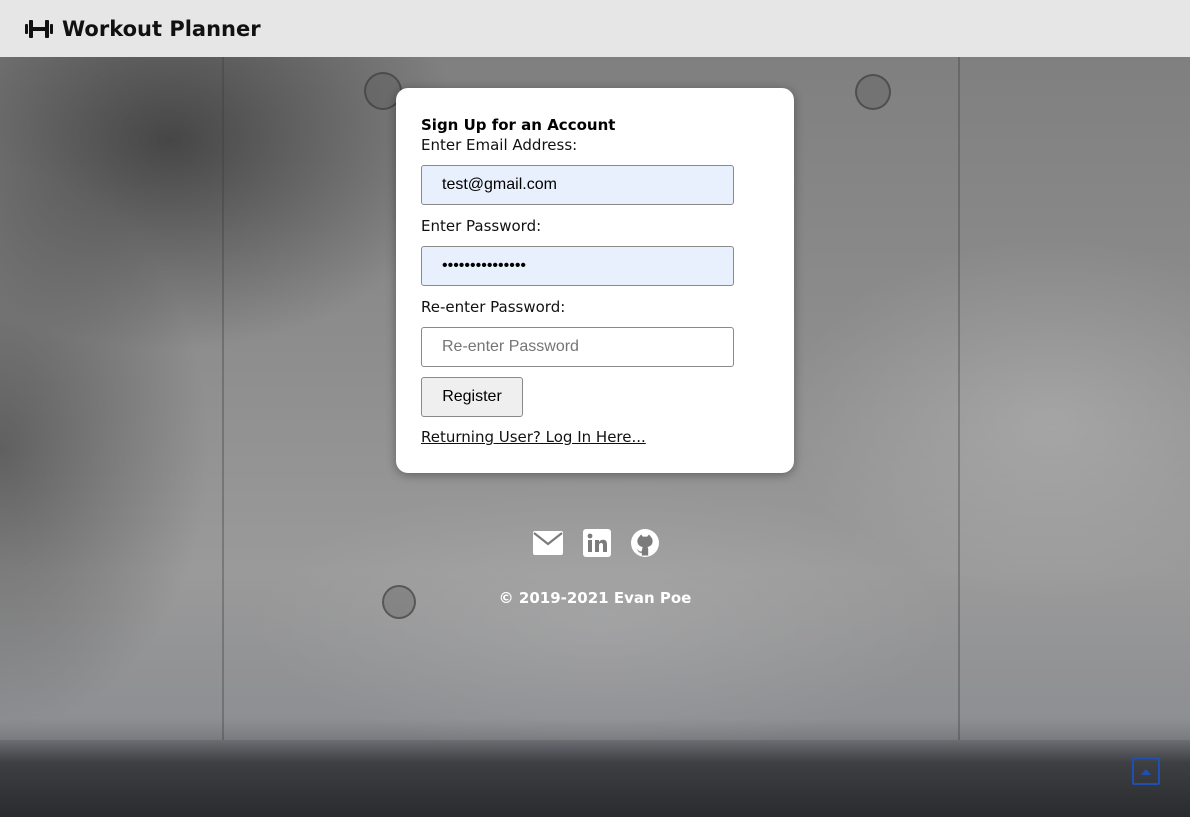 This screenshot has width=1190, height=817. What do you see at coordinates (595, 598) in the screenshot?
I see `copyright: © 2019-2021 Evan Poe` at bounding box center [595, 598].